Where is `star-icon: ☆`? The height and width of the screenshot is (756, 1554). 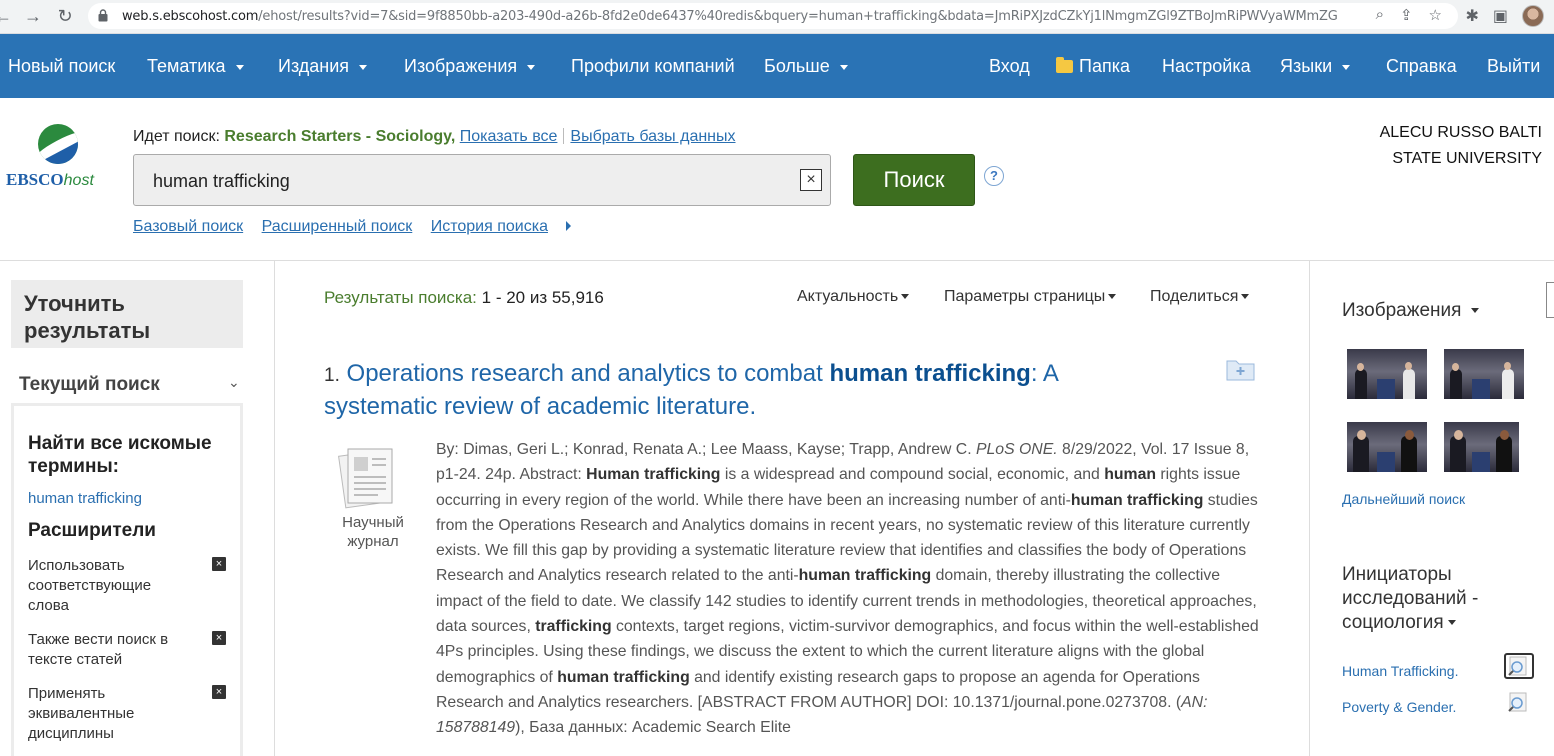
star-icon: ☆ is located at coordinates (1435, 15).